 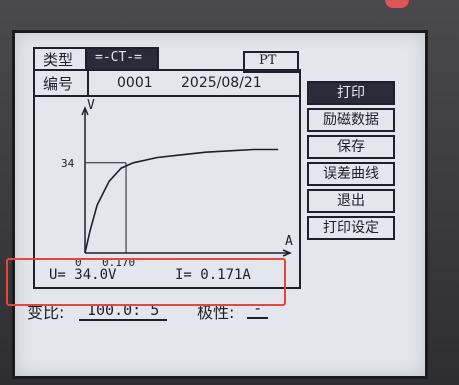 I want to click on type-label-cell: 类型, so click(x=61, y=59).